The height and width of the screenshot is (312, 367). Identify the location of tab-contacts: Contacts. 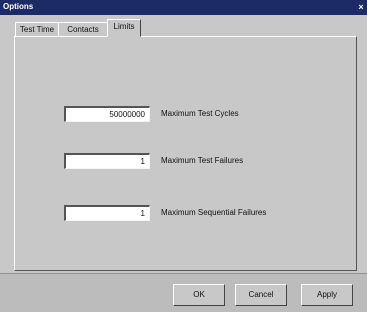
(83, 29).